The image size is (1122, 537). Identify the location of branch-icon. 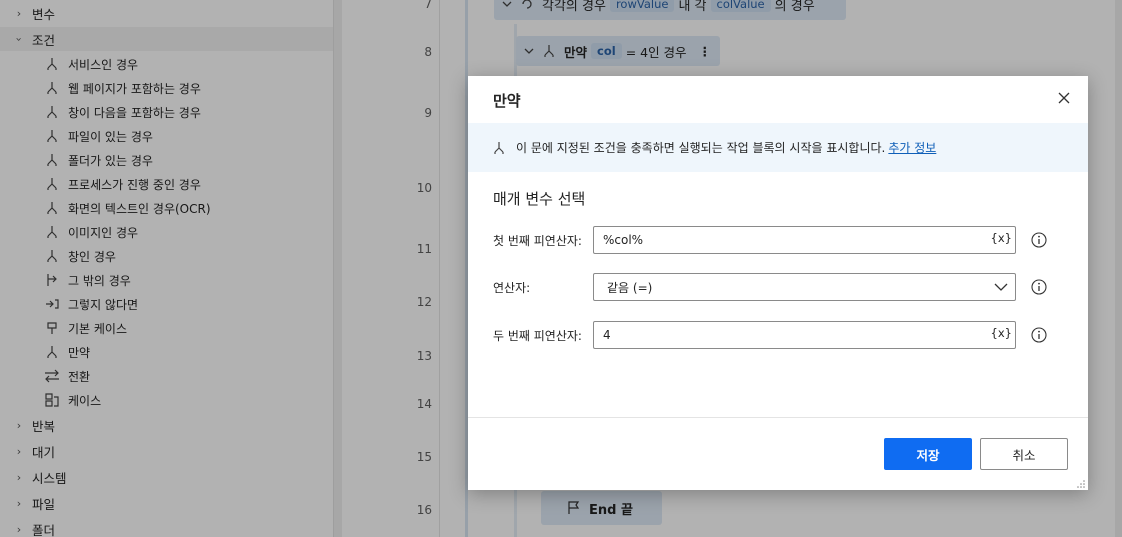
(499, 148).